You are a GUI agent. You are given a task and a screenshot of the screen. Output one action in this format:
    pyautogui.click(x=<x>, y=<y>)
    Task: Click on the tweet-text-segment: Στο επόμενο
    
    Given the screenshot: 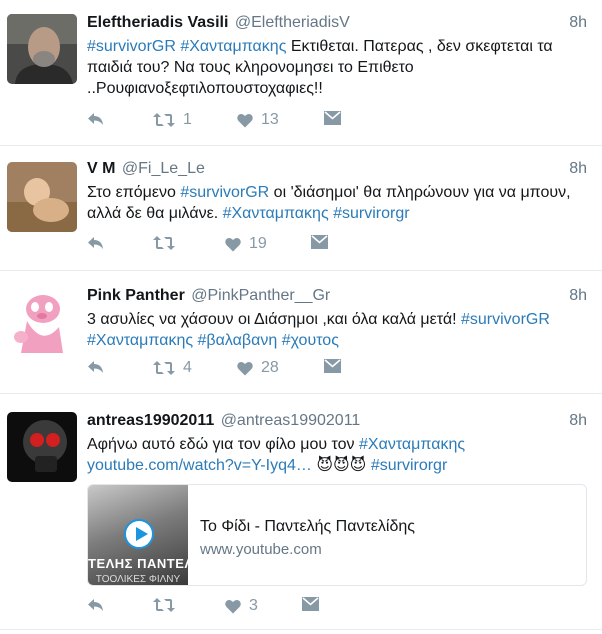 What is the action you would take?
    pyautogui.click(x=134, y=192)
    